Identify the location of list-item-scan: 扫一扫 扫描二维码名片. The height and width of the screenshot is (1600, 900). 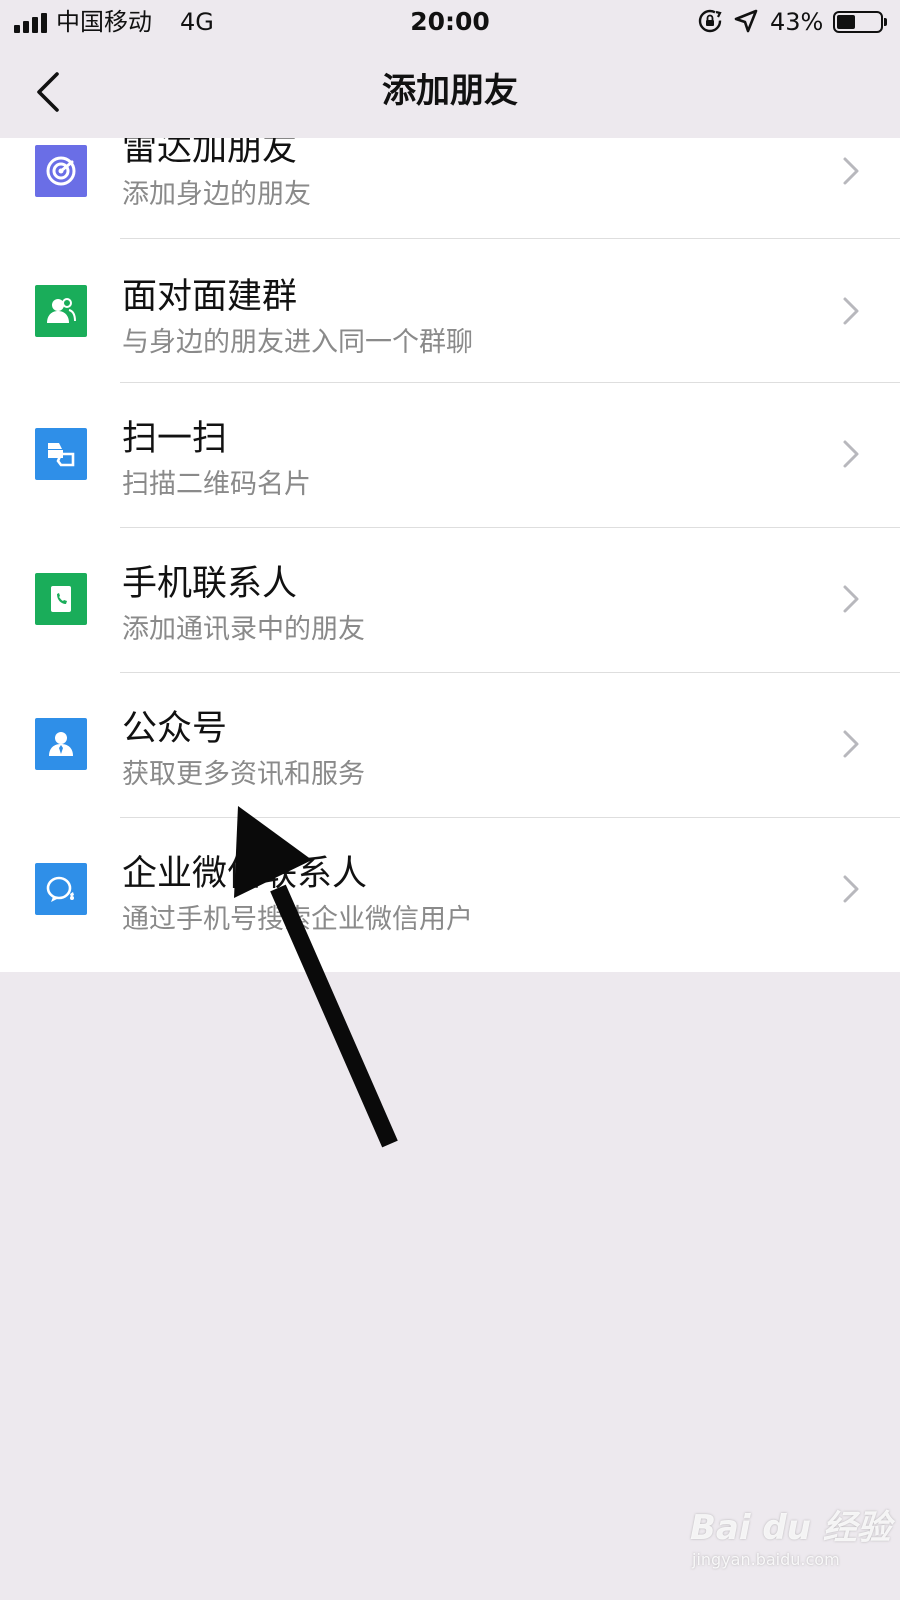
(450, 456).